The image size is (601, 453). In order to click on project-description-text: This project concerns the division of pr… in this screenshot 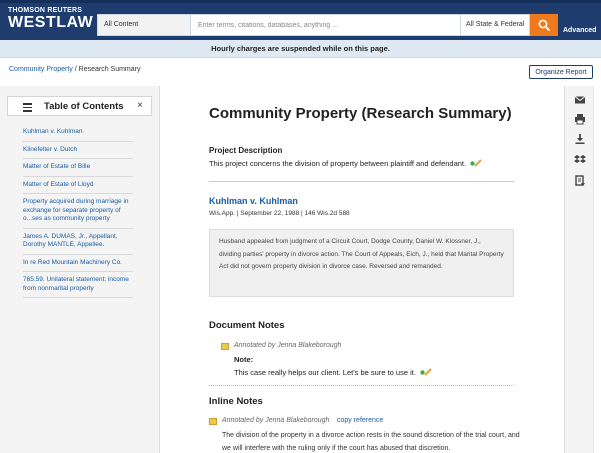, I will do `click(338, 163)`.